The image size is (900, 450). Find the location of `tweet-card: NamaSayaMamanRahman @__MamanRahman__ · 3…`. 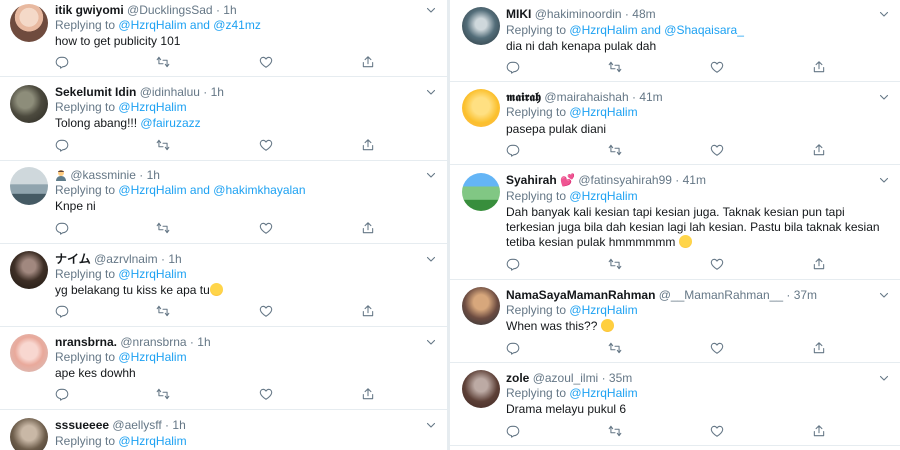

tweet-card: NamaSayaMamanRahman @__MamanRahman__ · 3… is located at coordinates (675, 321).